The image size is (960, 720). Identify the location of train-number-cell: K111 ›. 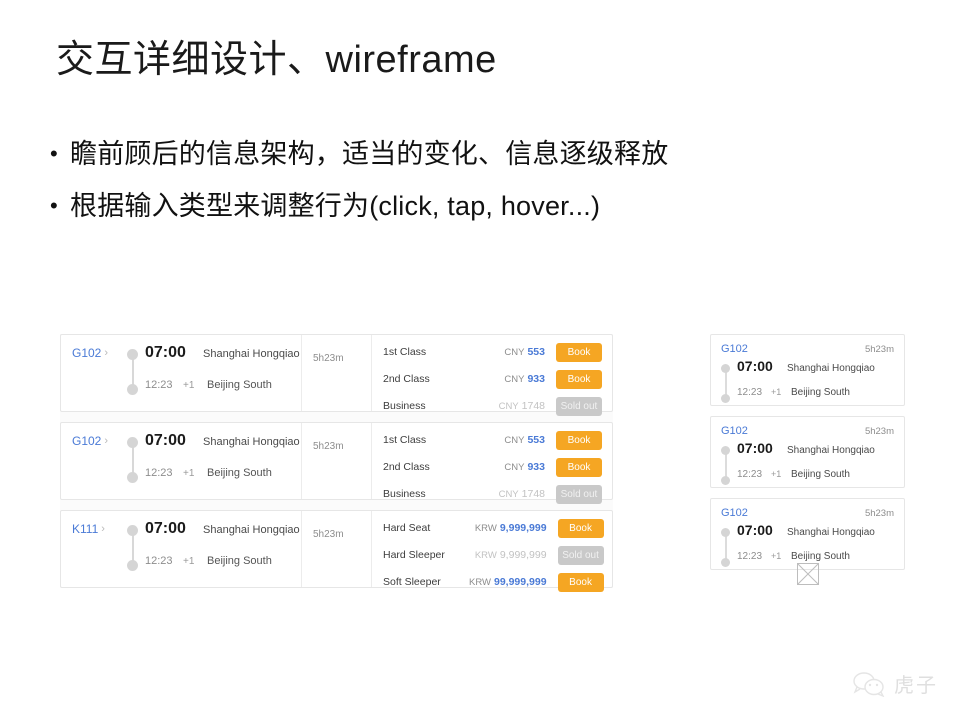
(91, 549).